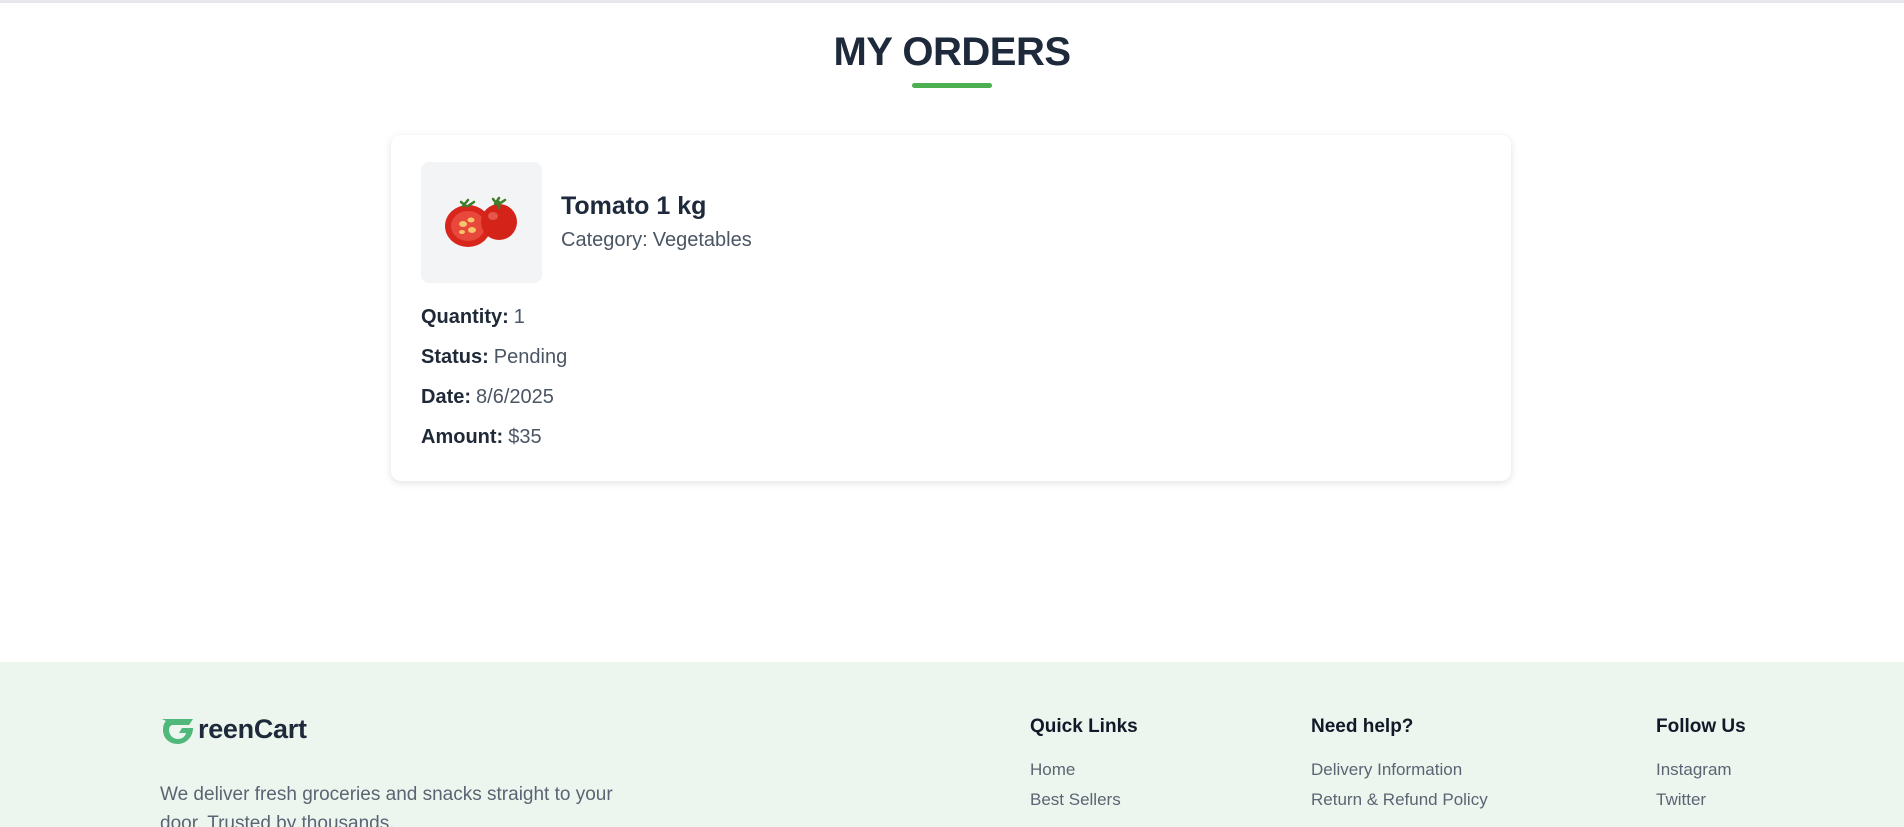  Describe the element at coordinates (1084, 775) in the screenshot. I see `footer-link-home: Home` at that location.